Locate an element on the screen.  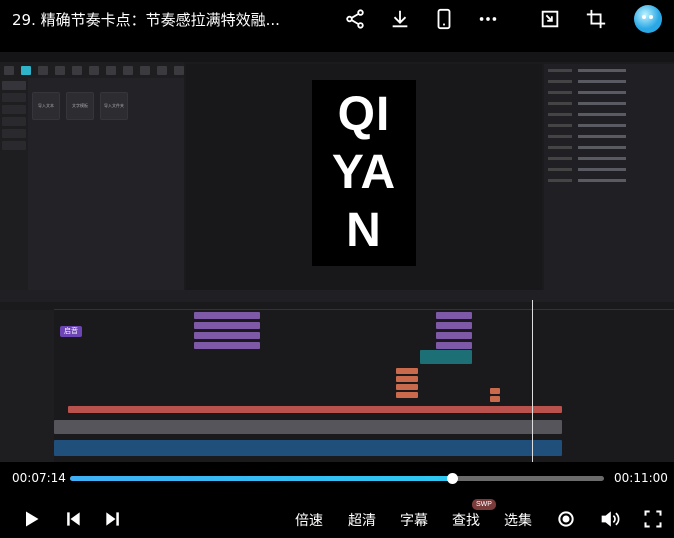
preview-text-line: QI is located at coordinates (364, 114).